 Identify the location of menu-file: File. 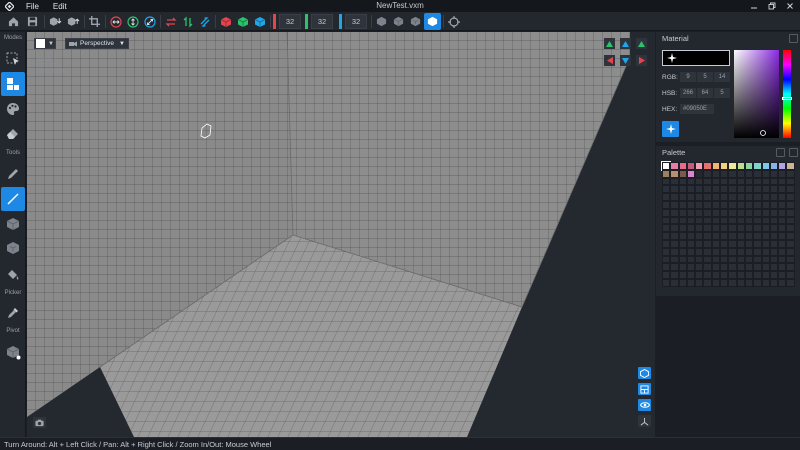
(32, 6).